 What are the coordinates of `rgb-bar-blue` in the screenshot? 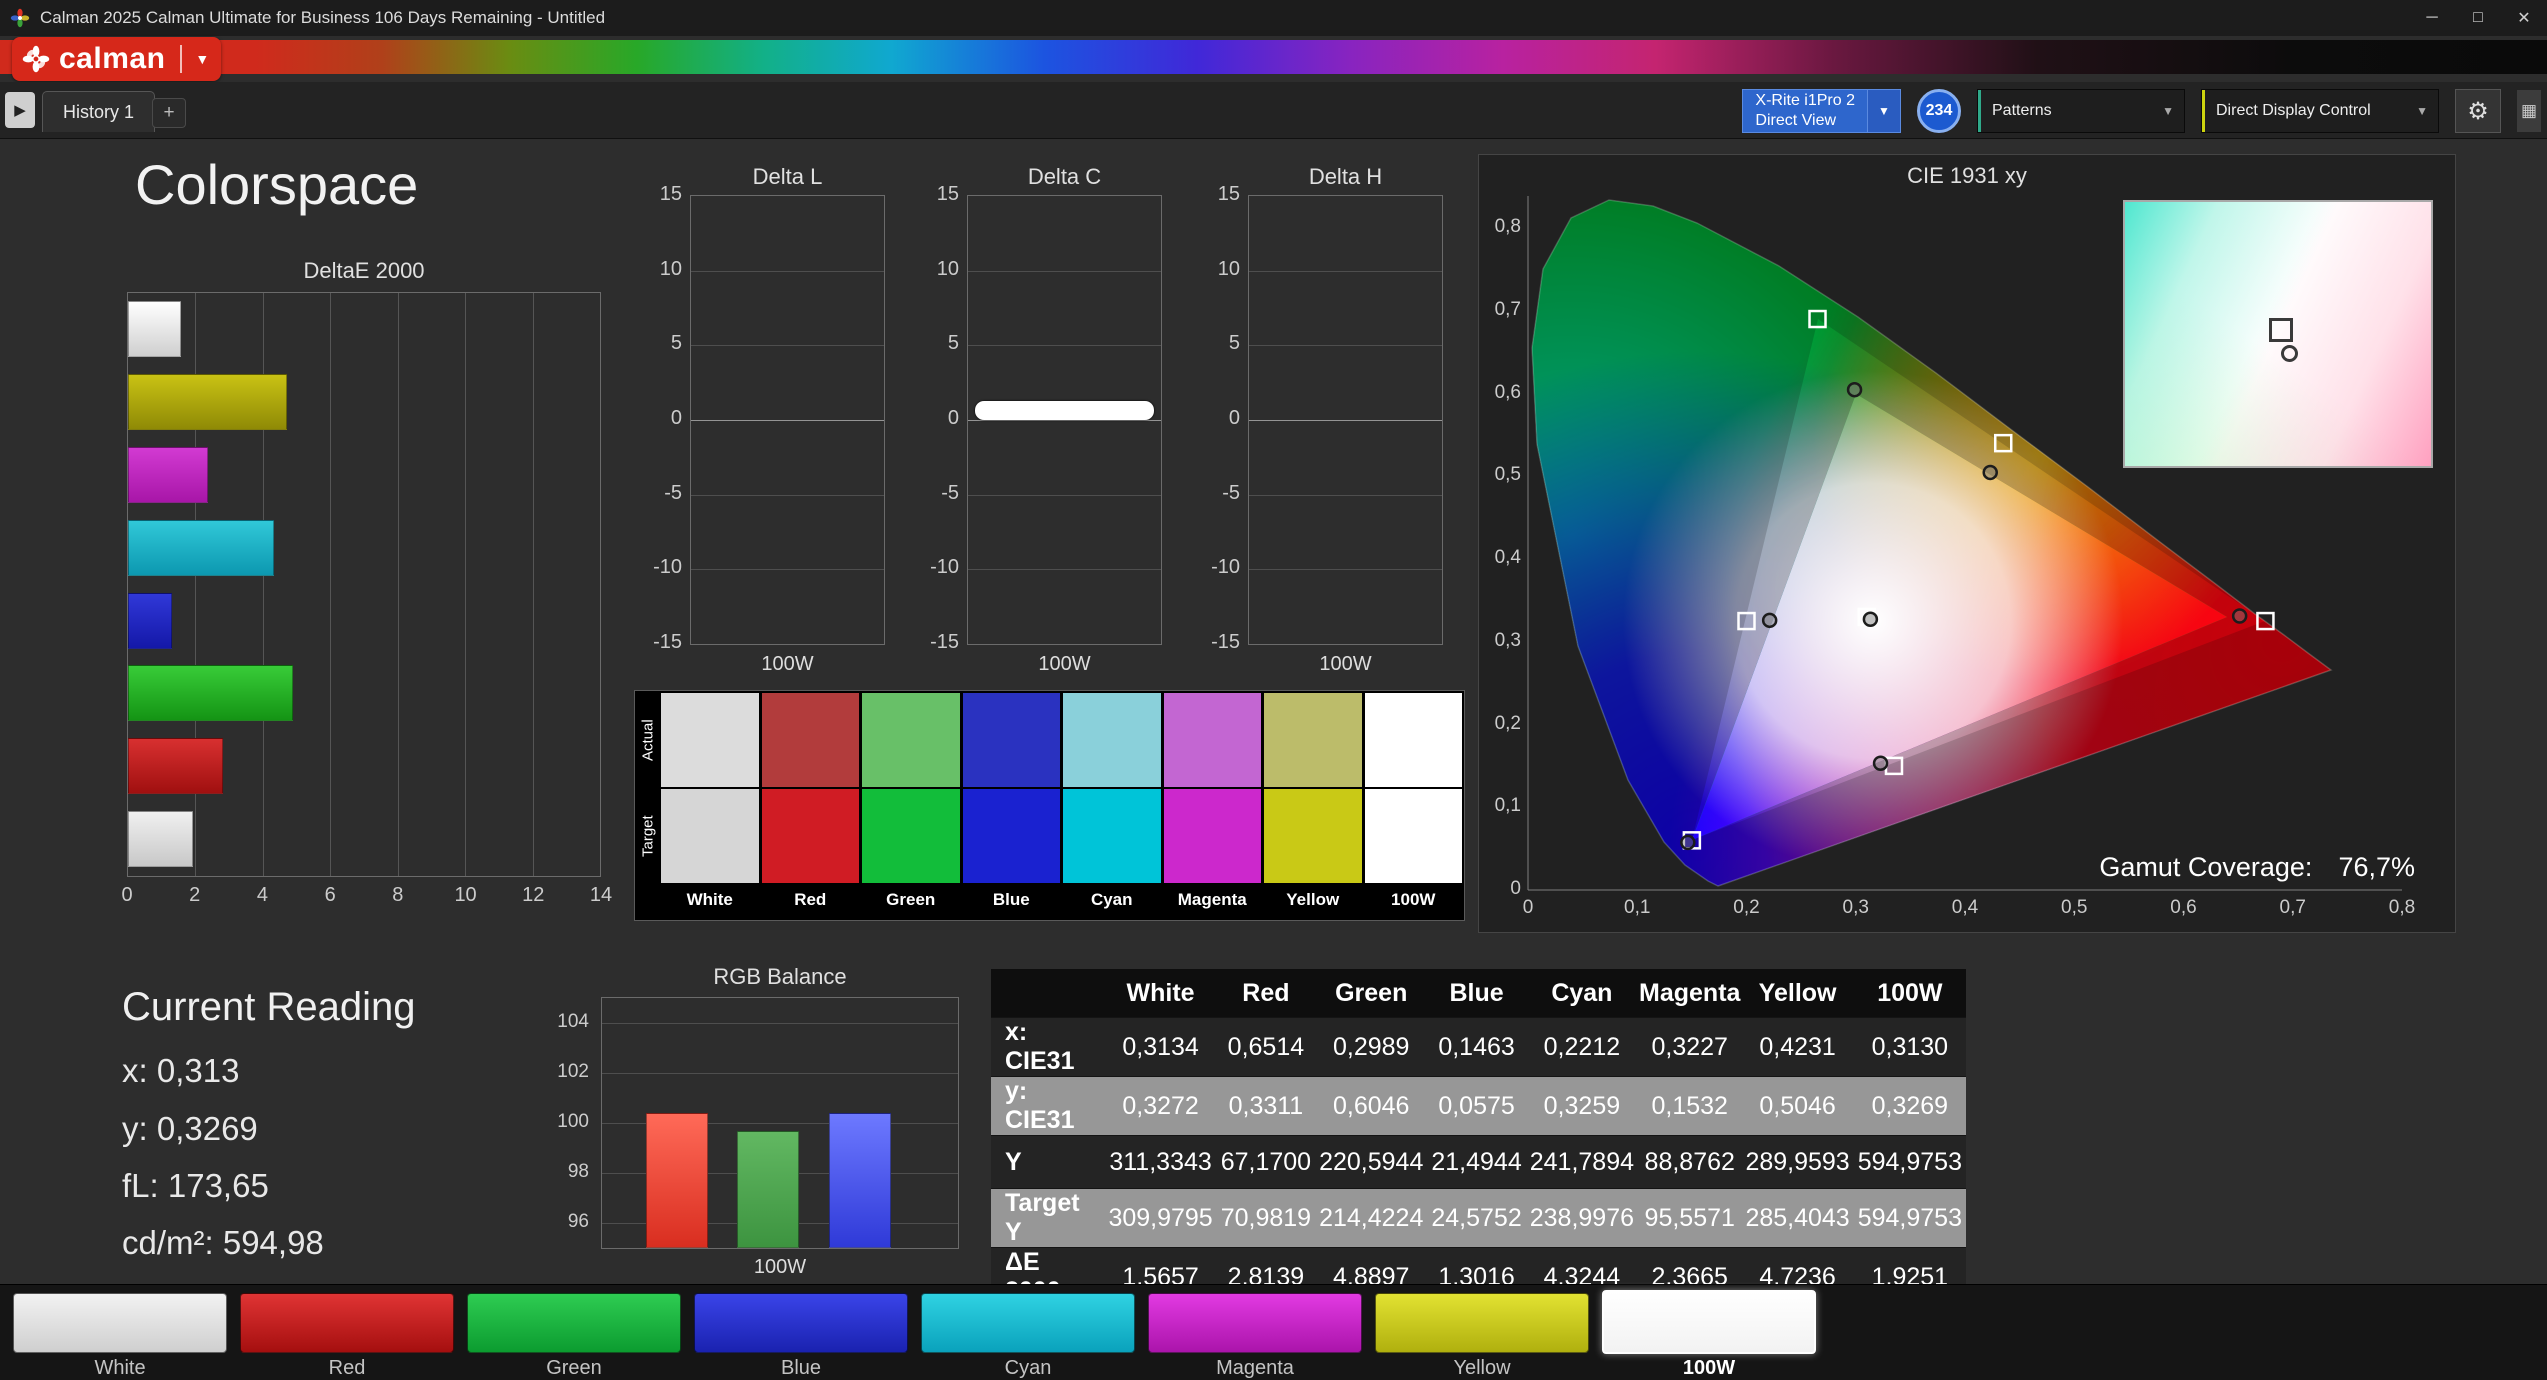 It's located at (859, 1180).